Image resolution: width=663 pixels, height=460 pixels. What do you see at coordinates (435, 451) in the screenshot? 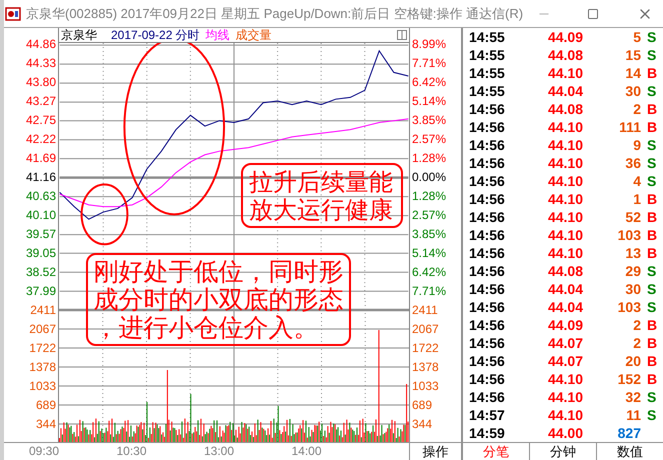
I see `bottom-tab: 操作` at bounding box center [435, 451].